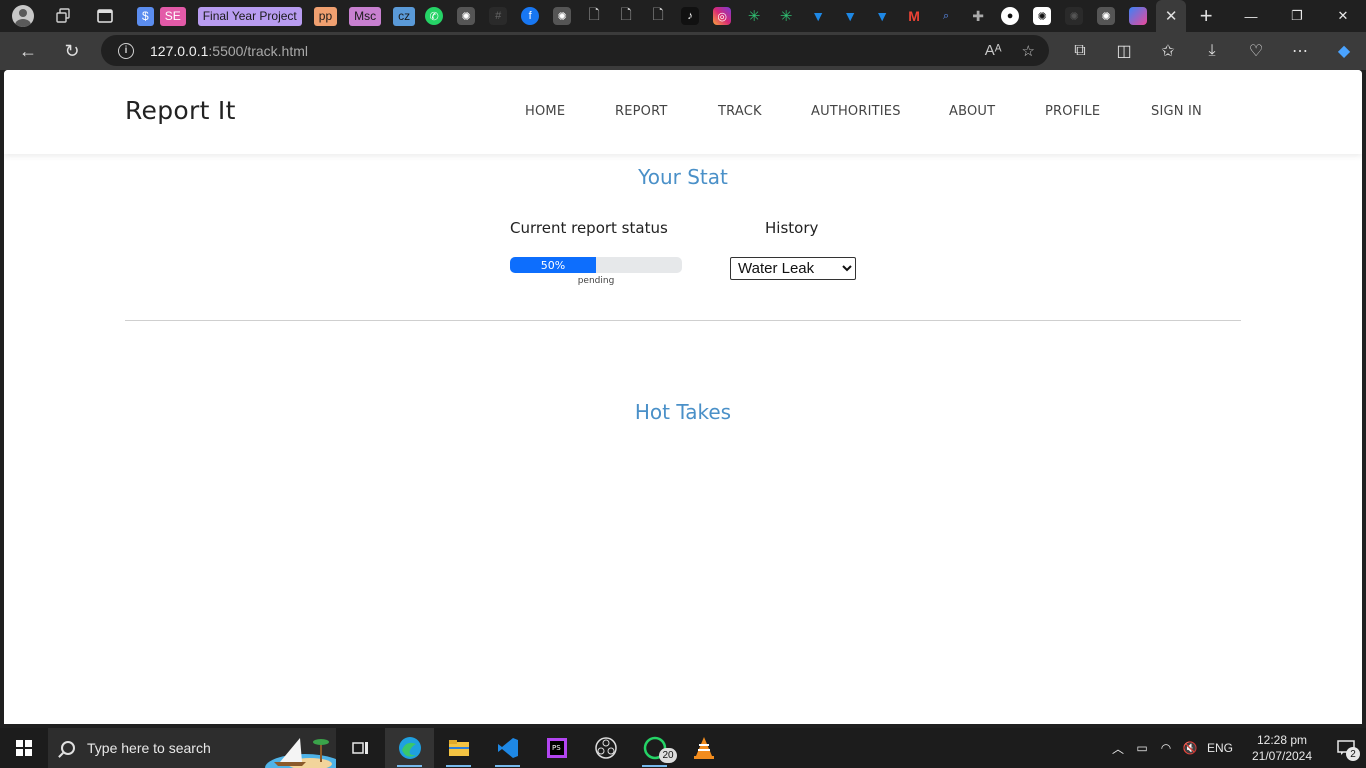 The image size is (1366, 768). Describe the element at coordinates (404, 16) in the screenshot. I see `tab-bookmark-cz: cz` at that location.